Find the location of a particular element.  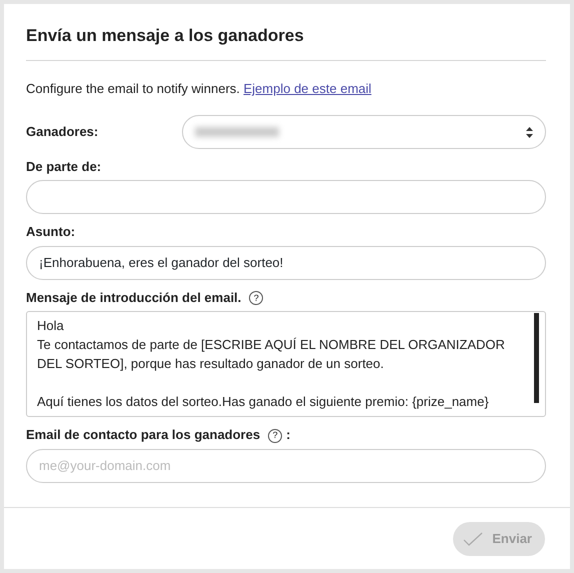

field-label: Mensaje de introducción del email. is located at coordinates (134, 297).